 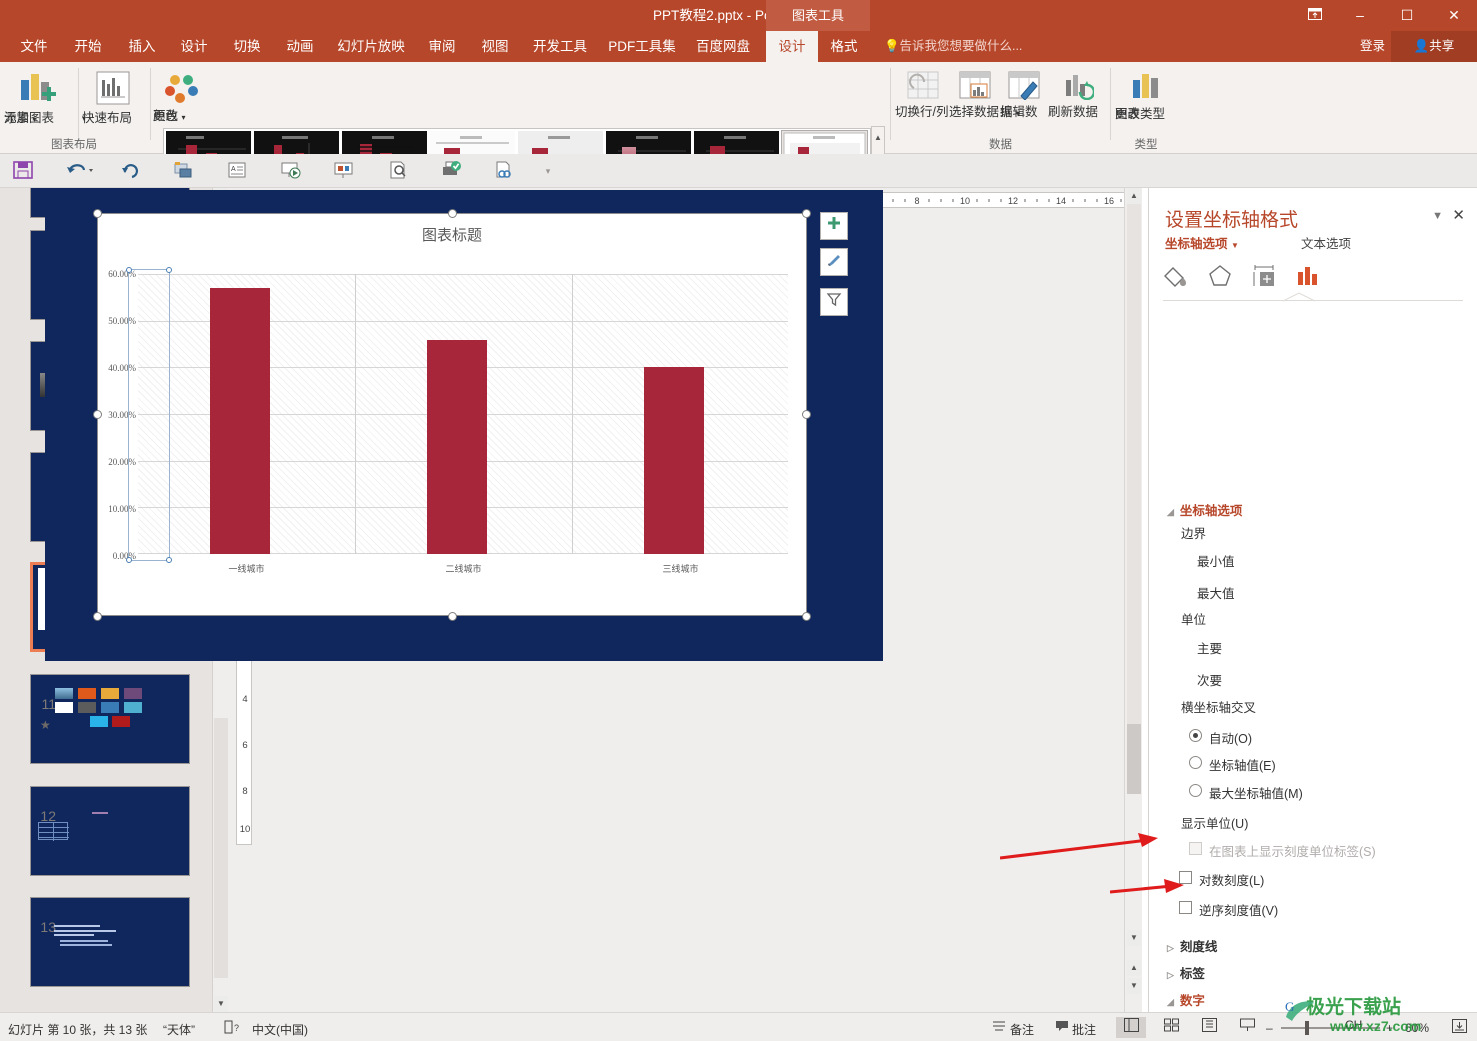 What do you see at coordinates (1134, 196) in the screenshot?
I see `canvas-scroll-up-icon: ▲` at bounding box center [1134, 196].